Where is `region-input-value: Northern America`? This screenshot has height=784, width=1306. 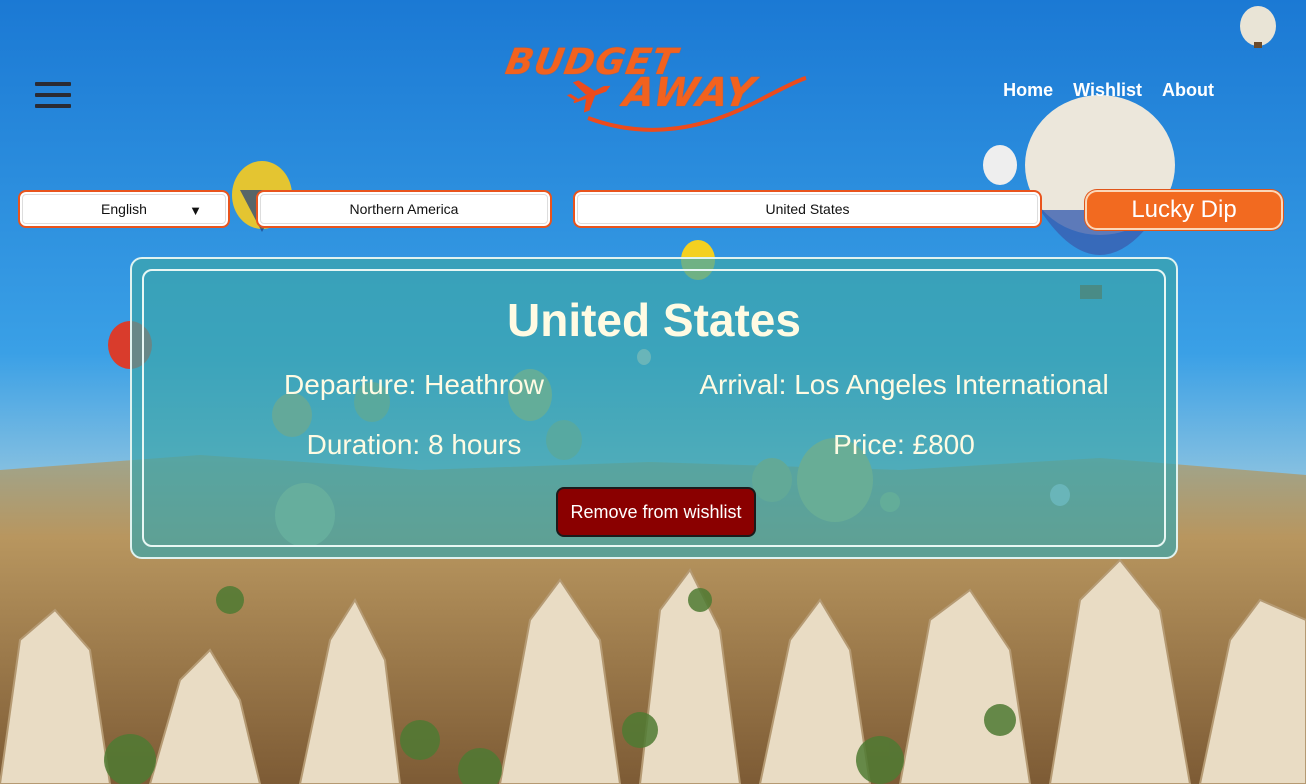
region-input-value: Northern America is located at coordinates (404, 209).